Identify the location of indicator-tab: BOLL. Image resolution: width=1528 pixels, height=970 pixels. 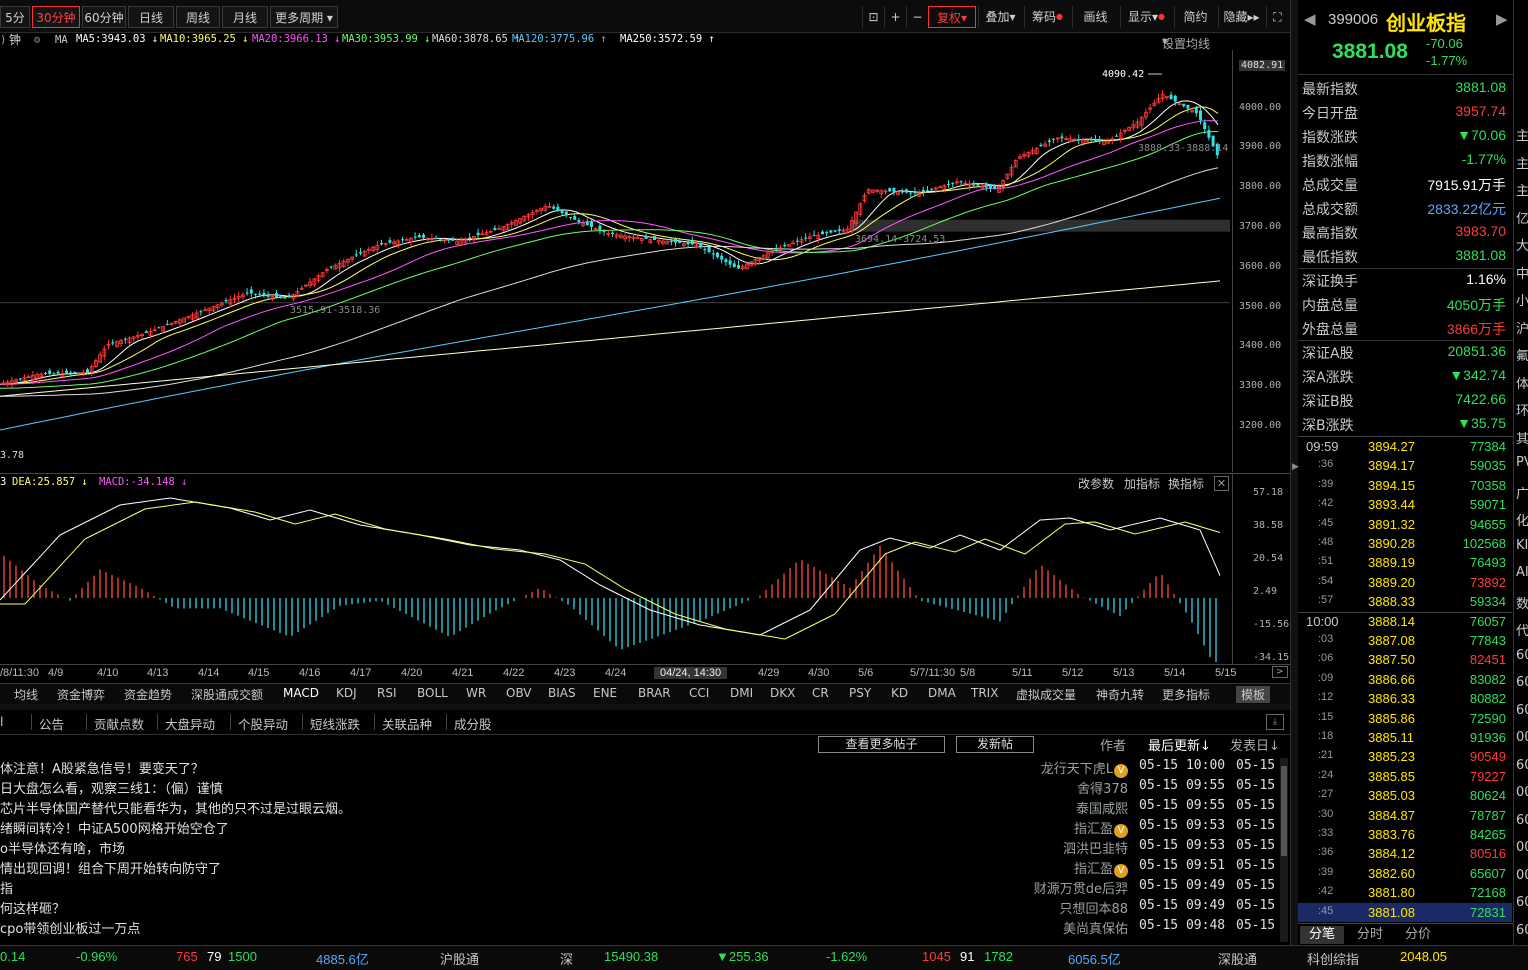
(432, 693).